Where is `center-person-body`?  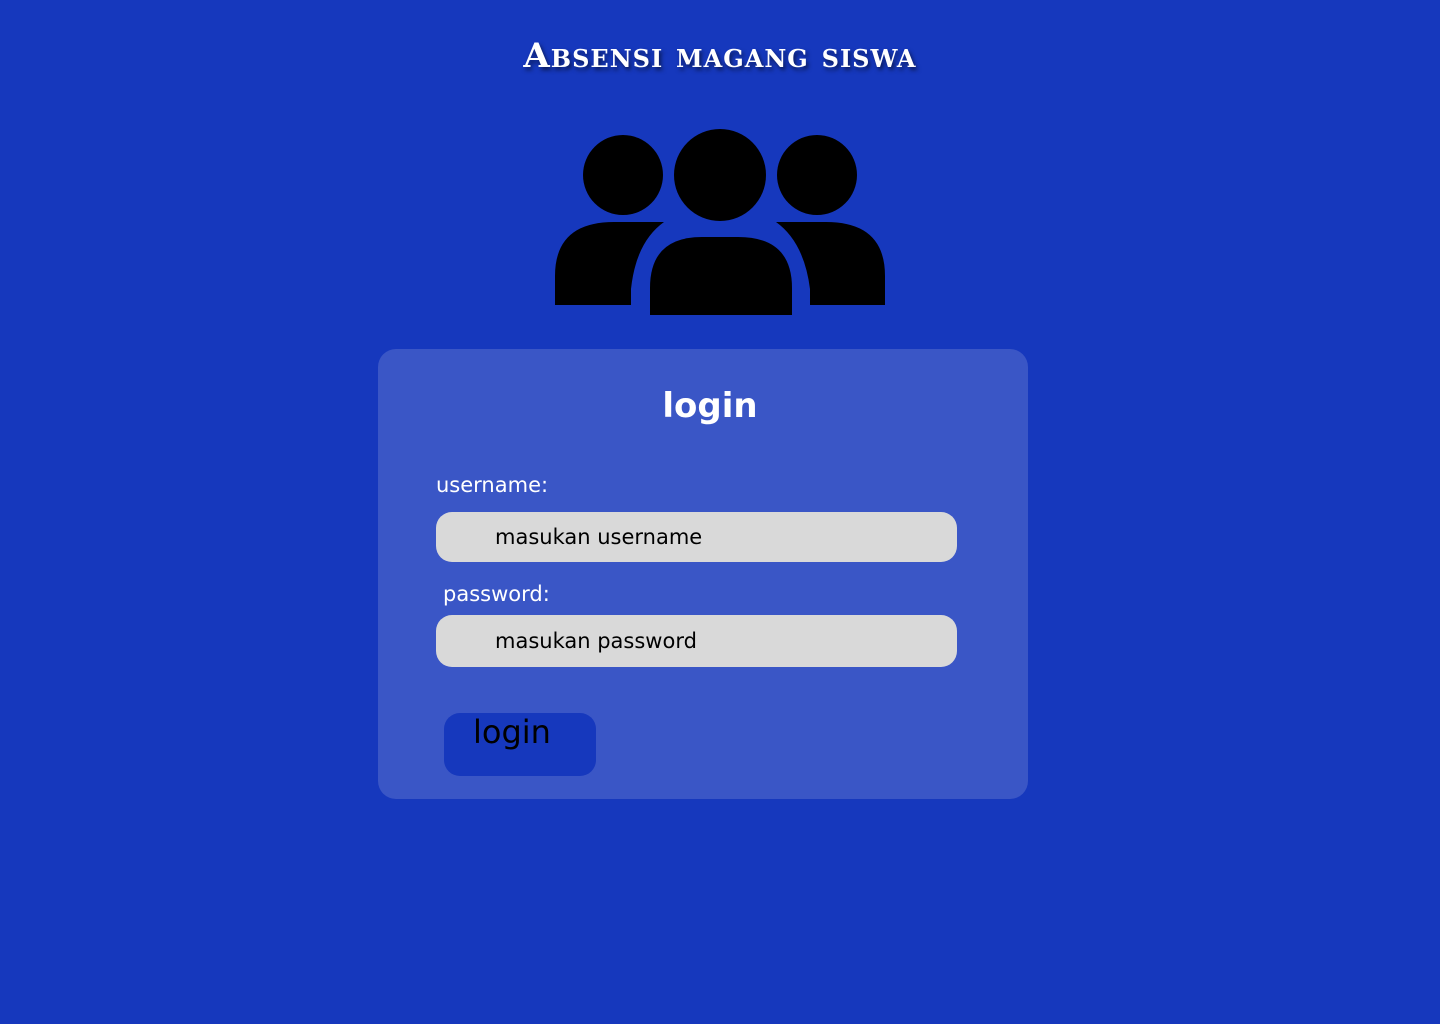 center-person-body is located at coordinates (721, 276).